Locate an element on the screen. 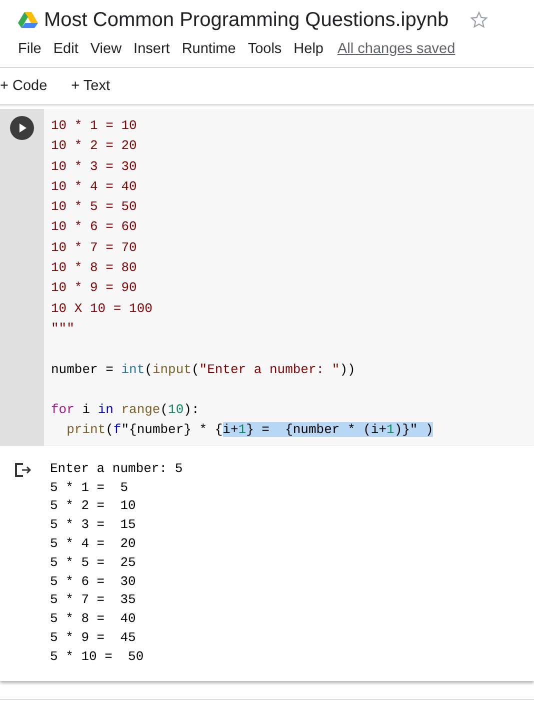 The image size is (534, 720). code-line: 10 * 3 = 30 is located at coordinates (94, 167).